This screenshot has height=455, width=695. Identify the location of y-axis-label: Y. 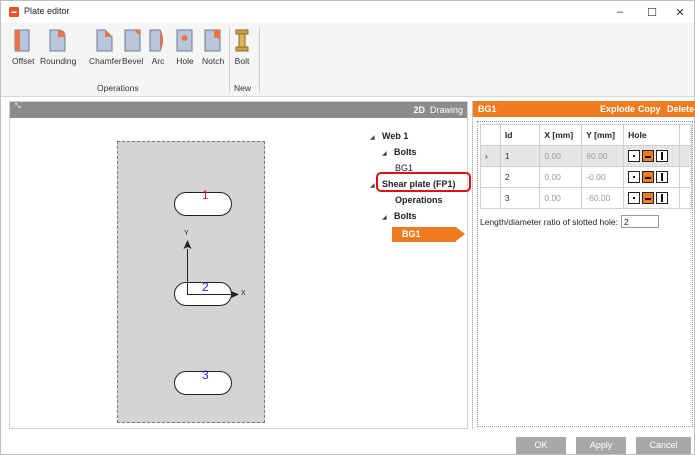
(186, 233).